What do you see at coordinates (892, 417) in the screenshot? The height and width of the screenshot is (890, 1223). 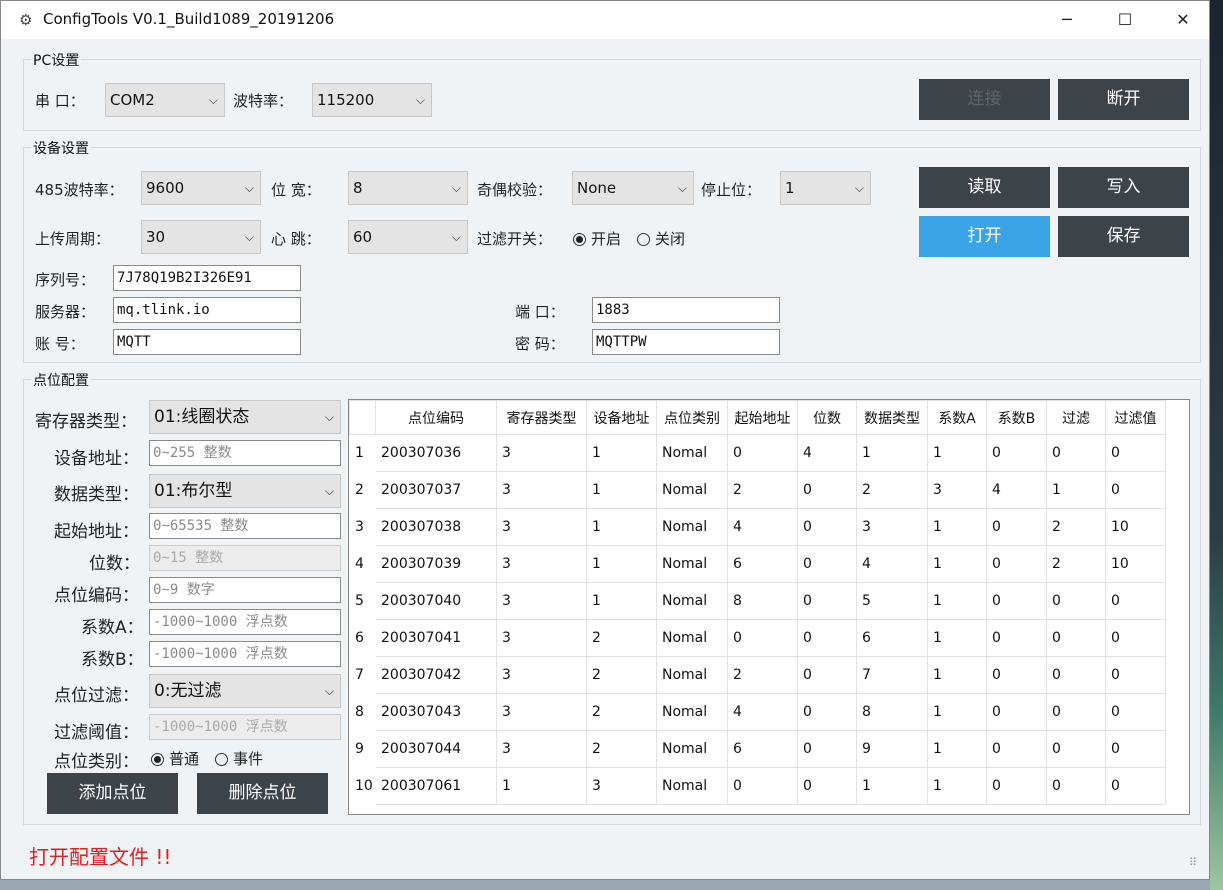 I see `column-header: 数据类型` at bounding box center [892, 417].